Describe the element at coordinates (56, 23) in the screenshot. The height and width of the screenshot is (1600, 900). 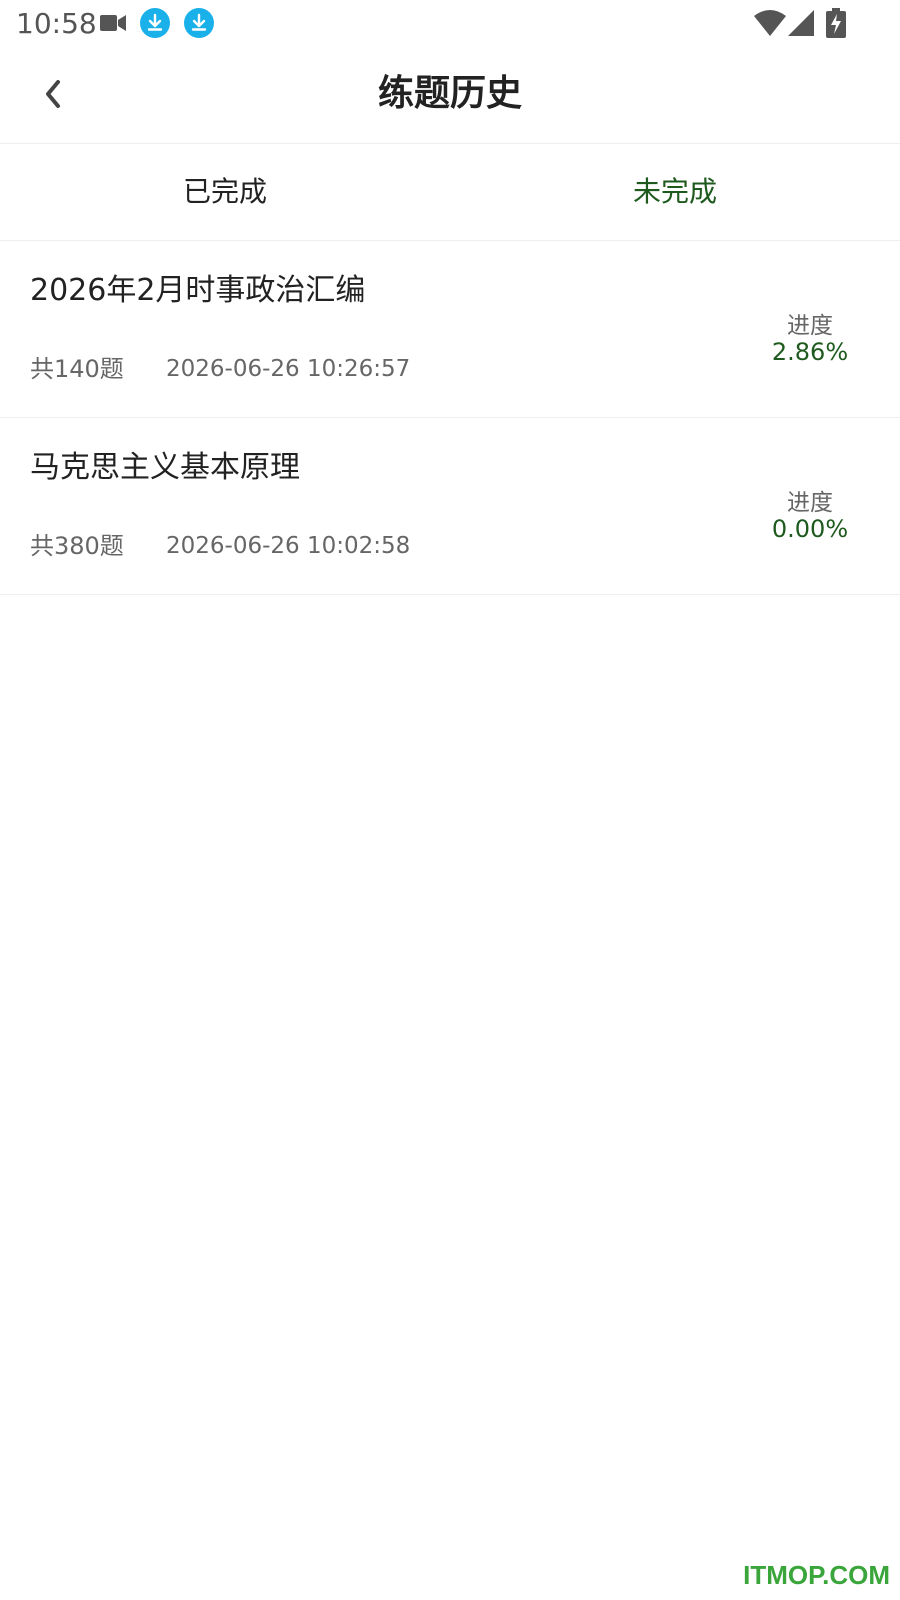
I see `status-time: 10:58` at that location.